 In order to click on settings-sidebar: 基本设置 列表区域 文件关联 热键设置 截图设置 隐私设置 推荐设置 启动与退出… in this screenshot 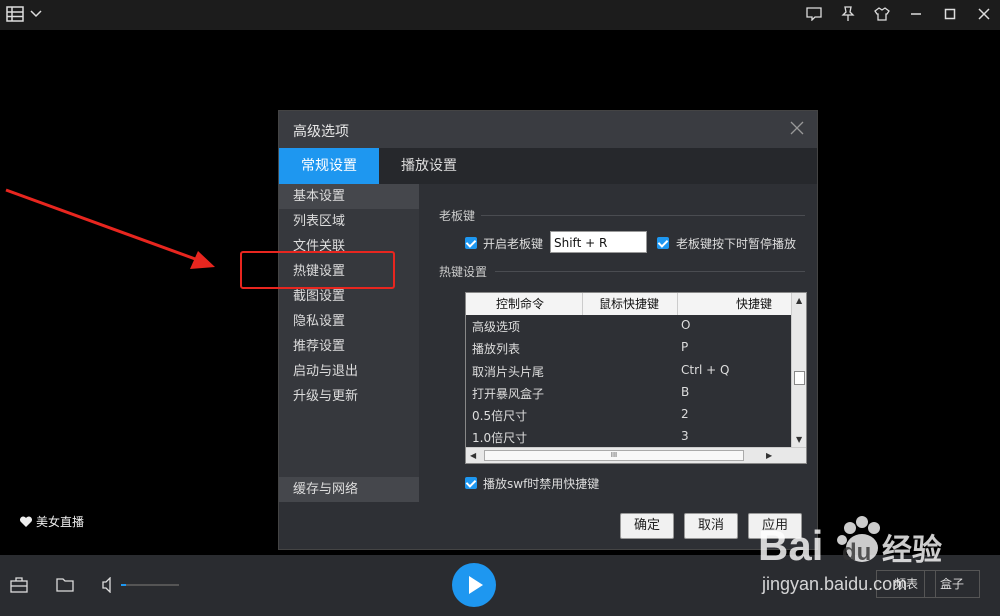, I will do `click(349, 343)`.